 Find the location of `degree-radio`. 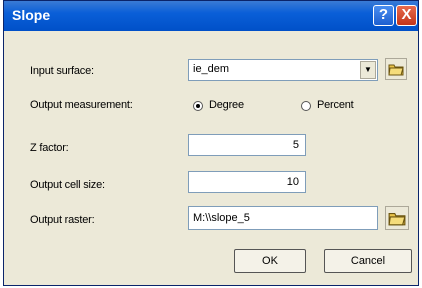

degree-radio is located at coordinates (198, 106).